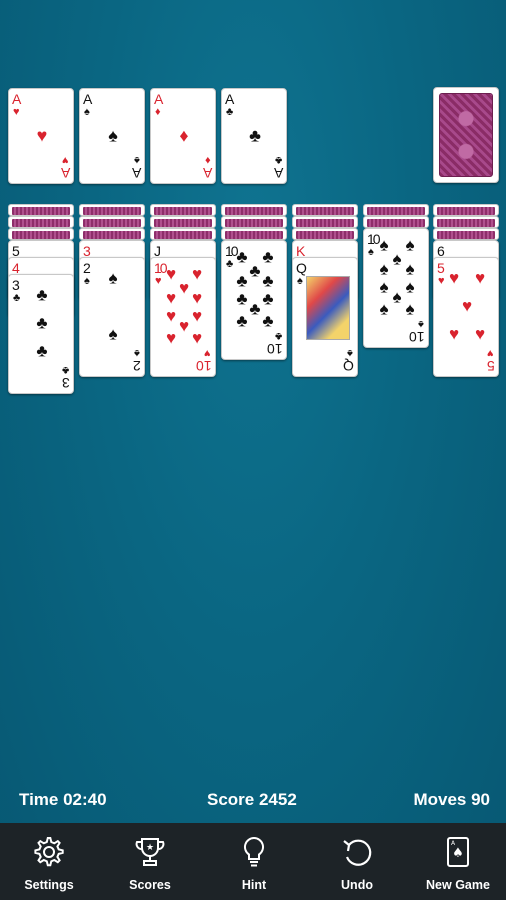  Describe the element at coordinates (16, 251) in the screenshot. I see `card-rank: 5` at that location.